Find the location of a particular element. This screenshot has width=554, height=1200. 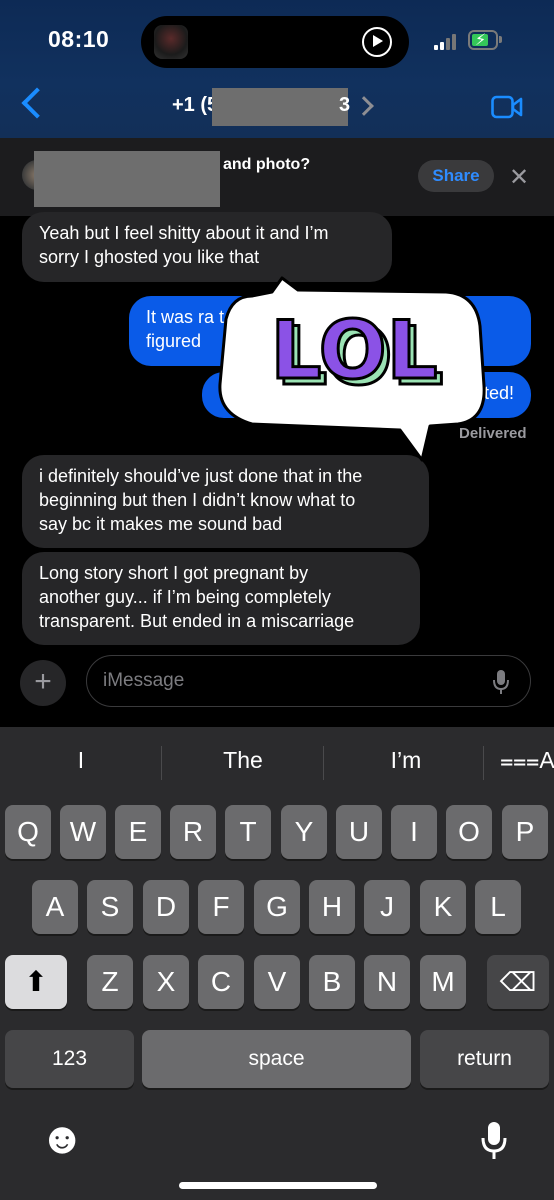

key-i: I is located at coordinates (414, 832).